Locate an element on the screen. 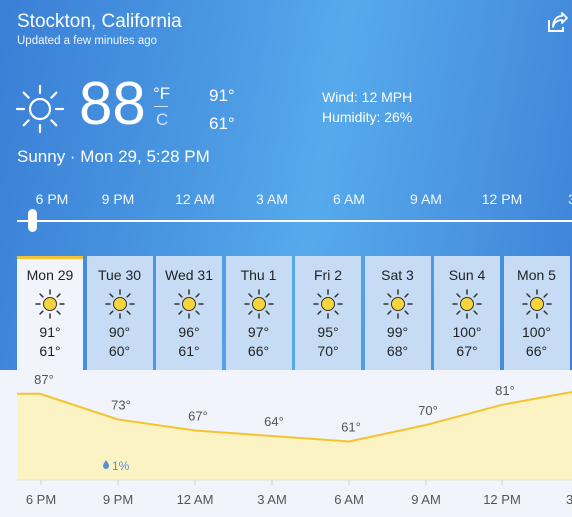  today-low: 61° is located at coordinates (222, 123).